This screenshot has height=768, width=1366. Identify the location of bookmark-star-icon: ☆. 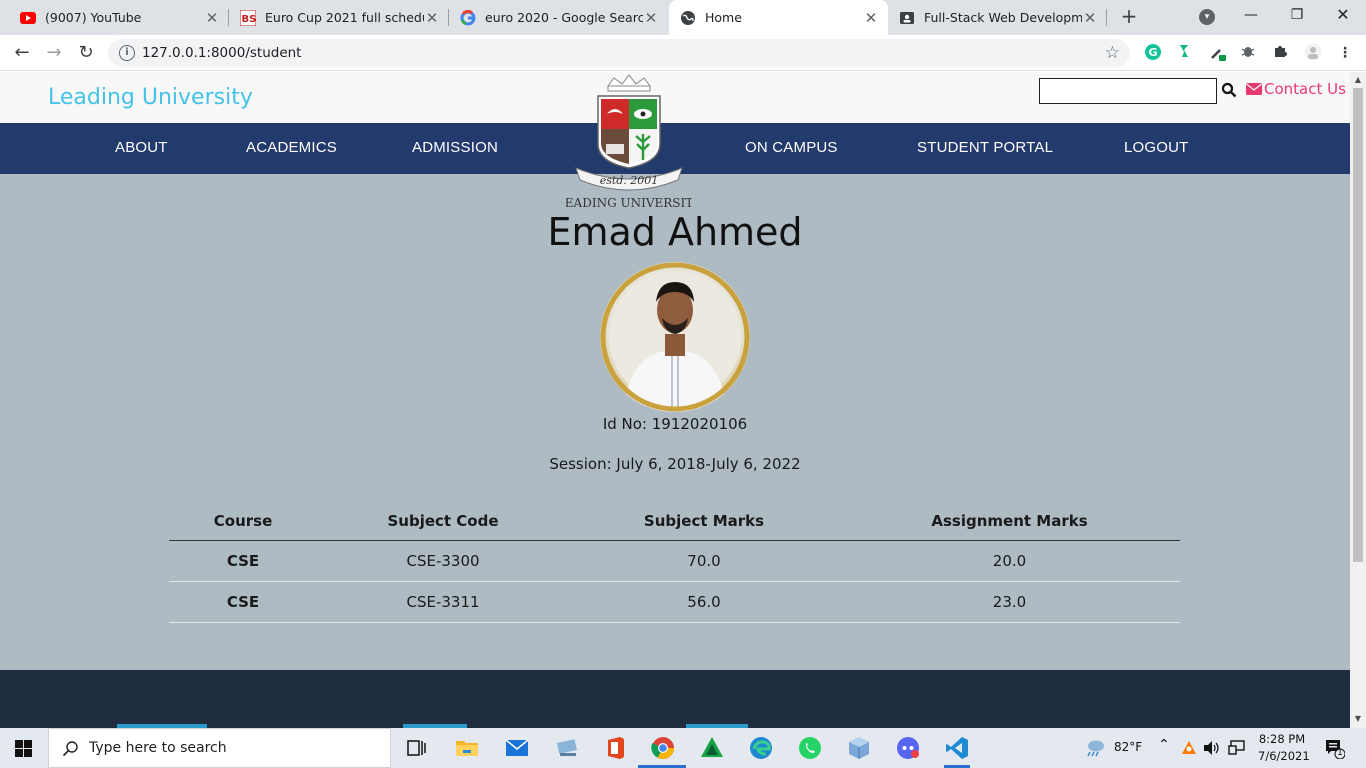
(1112, 53).